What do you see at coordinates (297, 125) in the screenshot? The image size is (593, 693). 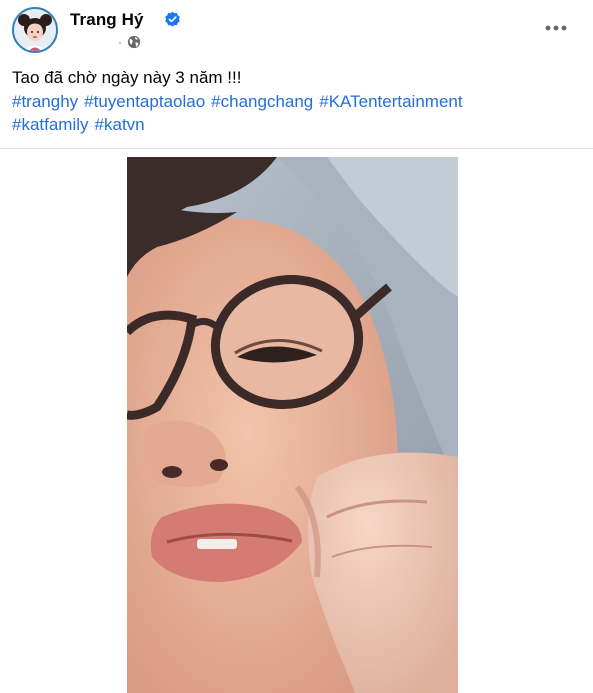 I see `hashtag-row-2: #katfamily #katvn` at bounding box center [297, 125].